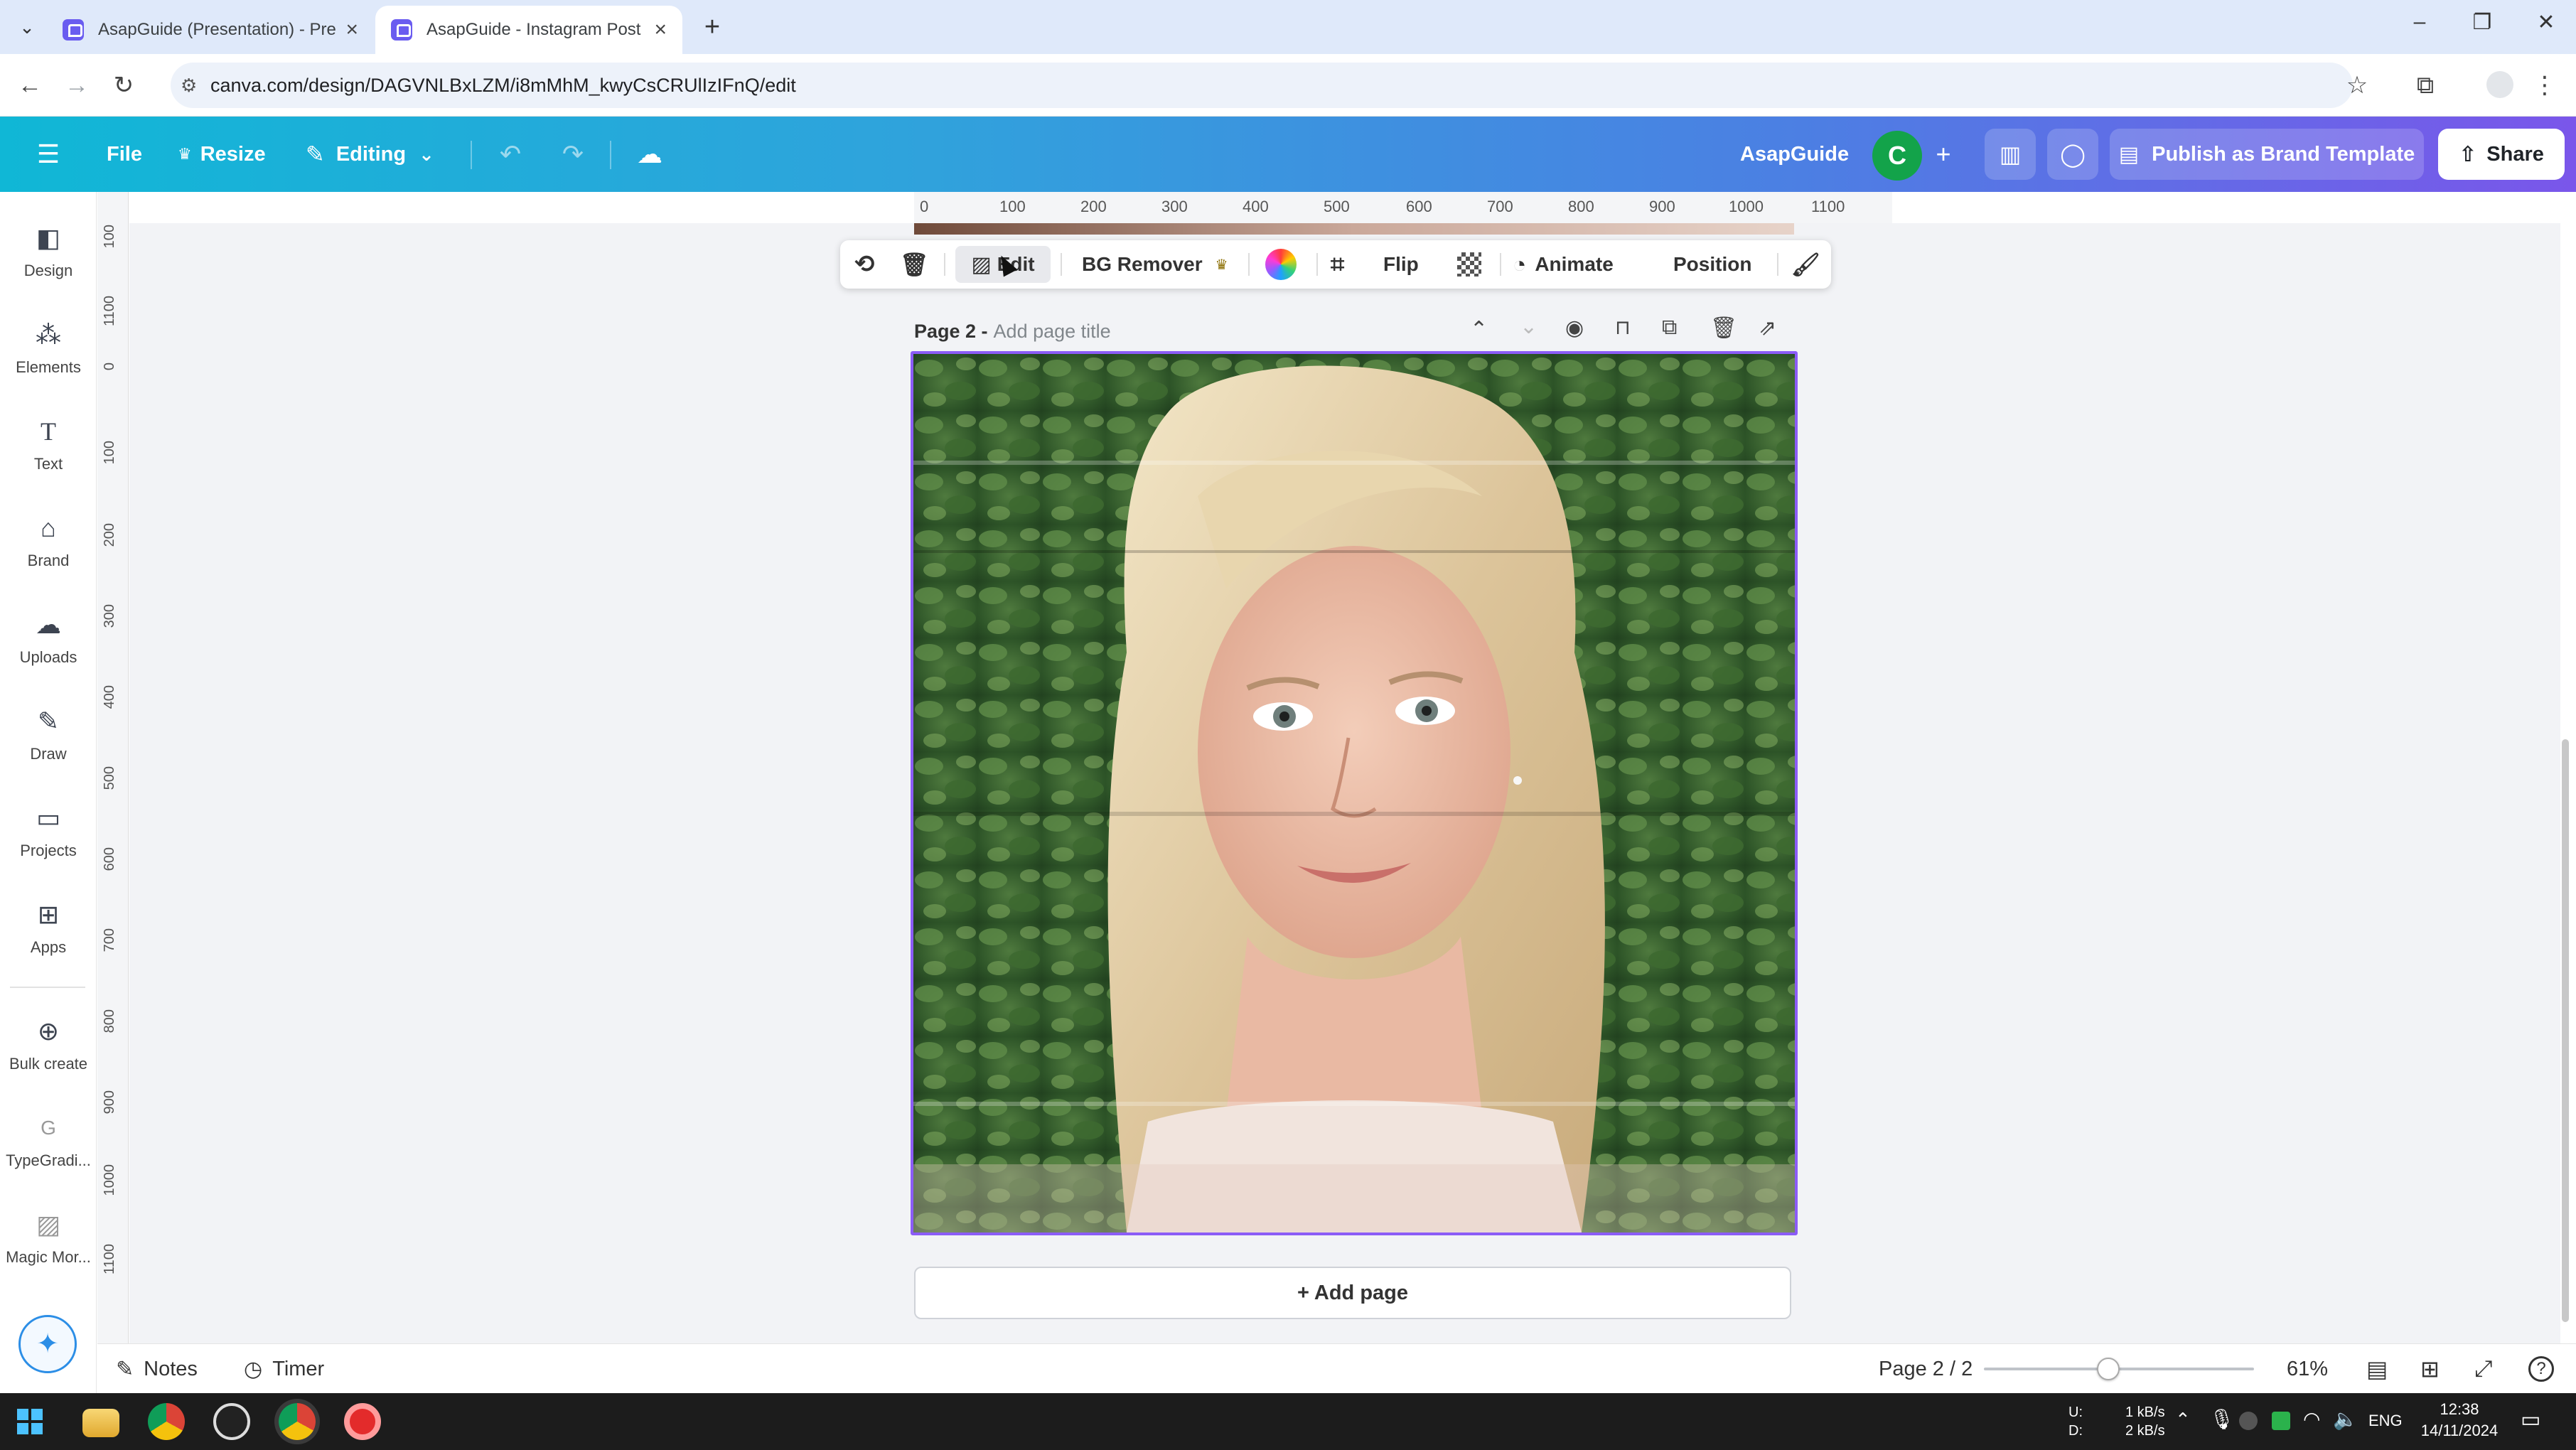  I want to click on cloud-saved-icon: ☁, so click(649, 154).